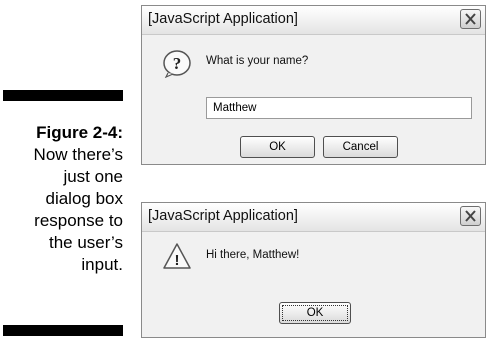  What do you see at coordinates (63, 330) in the screenshot?
I see `caption-bottom-rule` at bounding box center [63, 330].